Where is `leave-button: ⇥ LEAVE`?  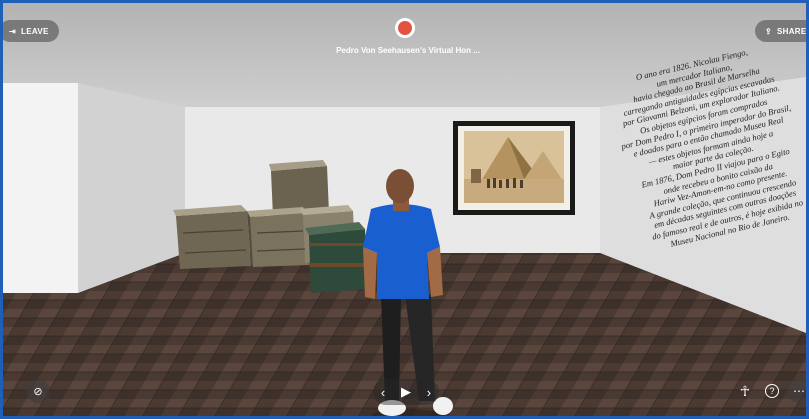 leave-button: ⇥ LEAVE is located at coordinates (31, 31).